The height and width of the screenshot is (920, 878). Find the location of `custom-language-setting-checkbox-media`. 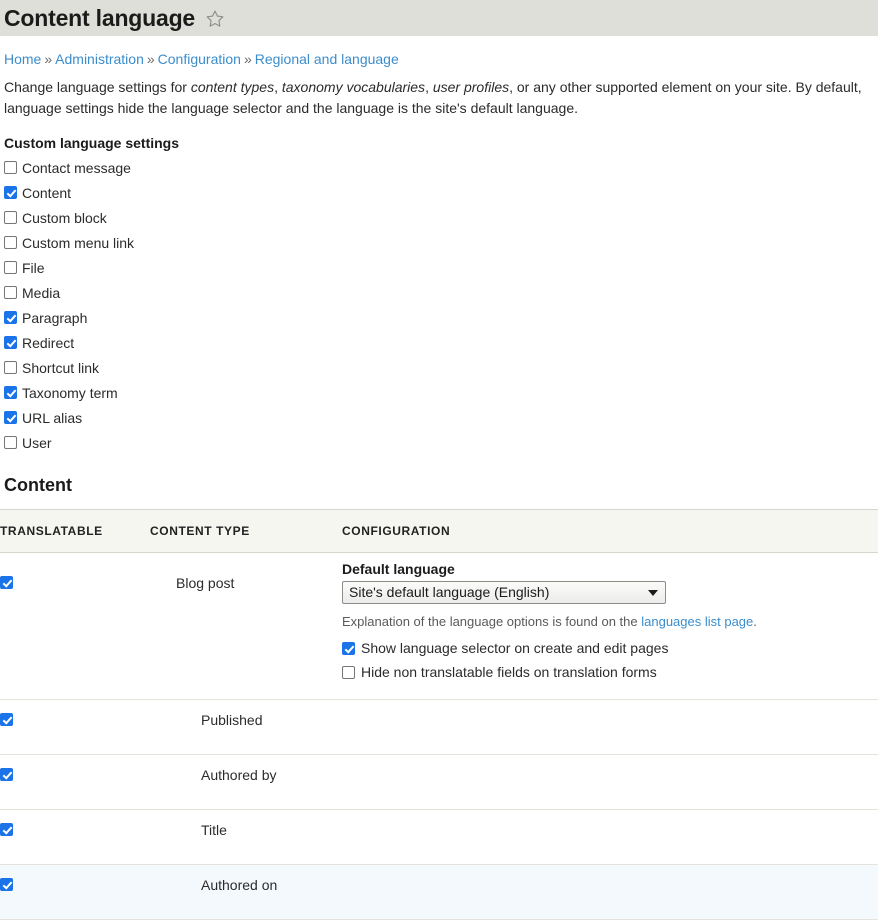

custom-language-setting-checkbox-media is located at coordinates (10, 292).